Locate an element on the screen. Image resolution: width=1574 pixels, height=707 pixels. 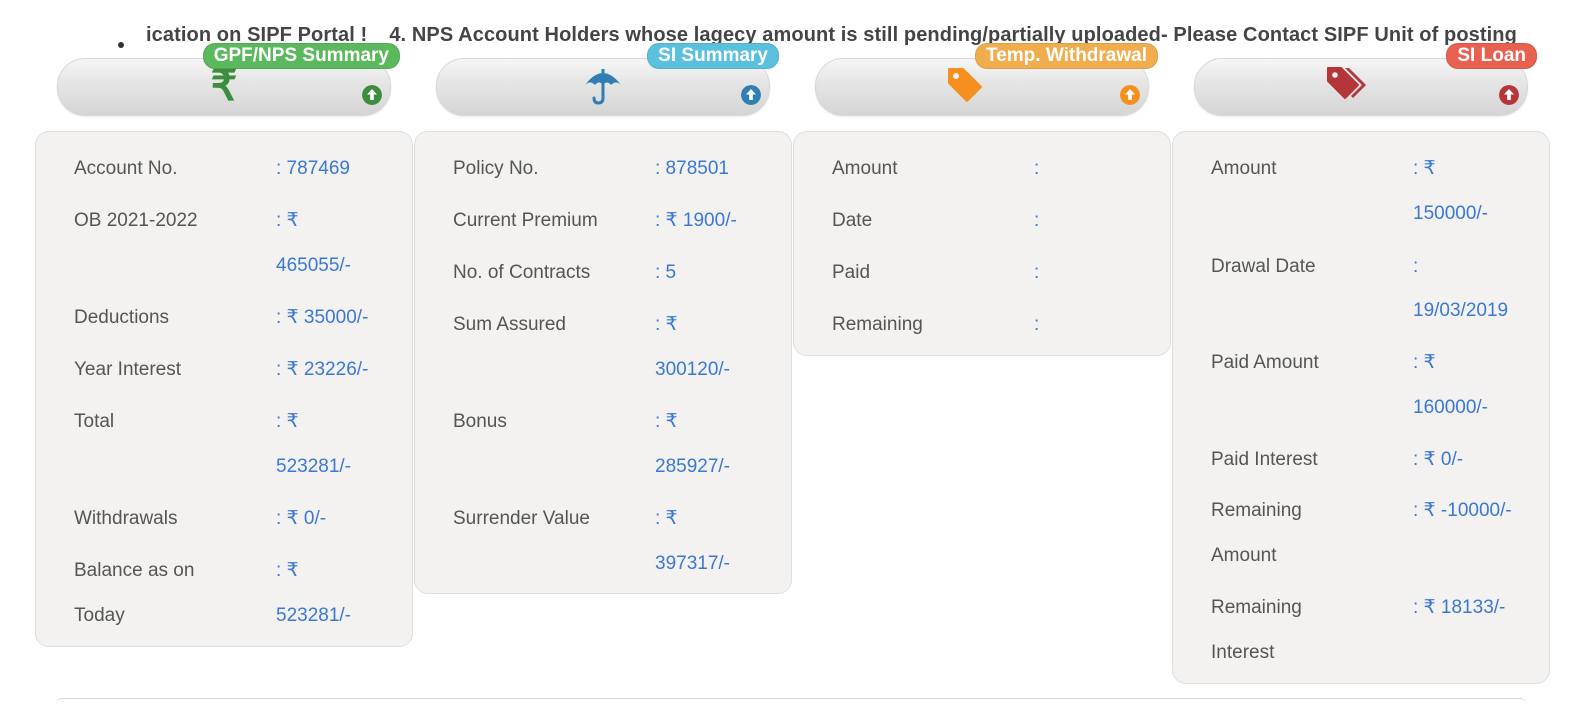
detail-label: Sum Assured is located at coordinates (509, 324).